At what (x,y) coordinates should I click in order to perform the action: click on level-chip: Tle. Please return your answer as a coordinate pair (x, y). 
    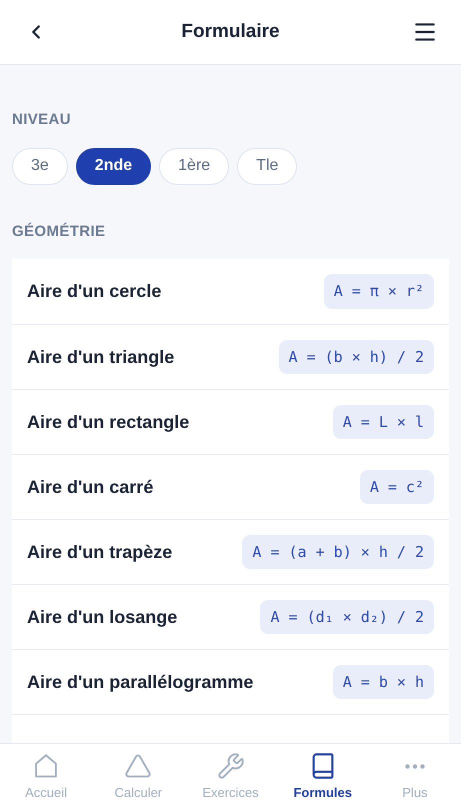
    Looking at the image, I should click on (267, 166).